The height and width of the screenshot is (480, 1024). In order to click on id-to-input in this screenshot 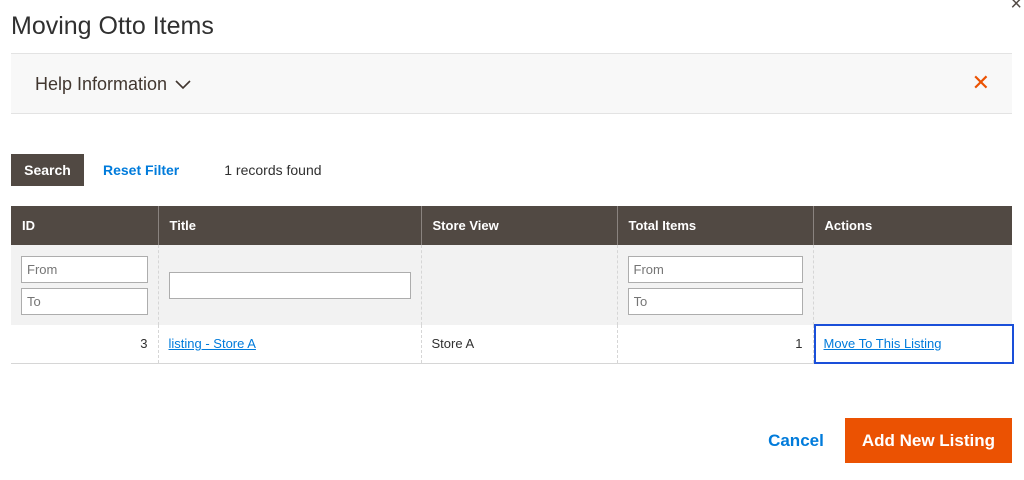, I will do `click(84, 301)`.